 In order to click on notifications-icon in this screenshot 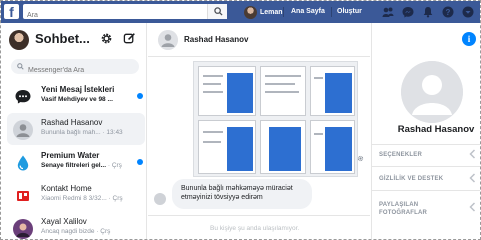, I will do `click(428, 12)`.